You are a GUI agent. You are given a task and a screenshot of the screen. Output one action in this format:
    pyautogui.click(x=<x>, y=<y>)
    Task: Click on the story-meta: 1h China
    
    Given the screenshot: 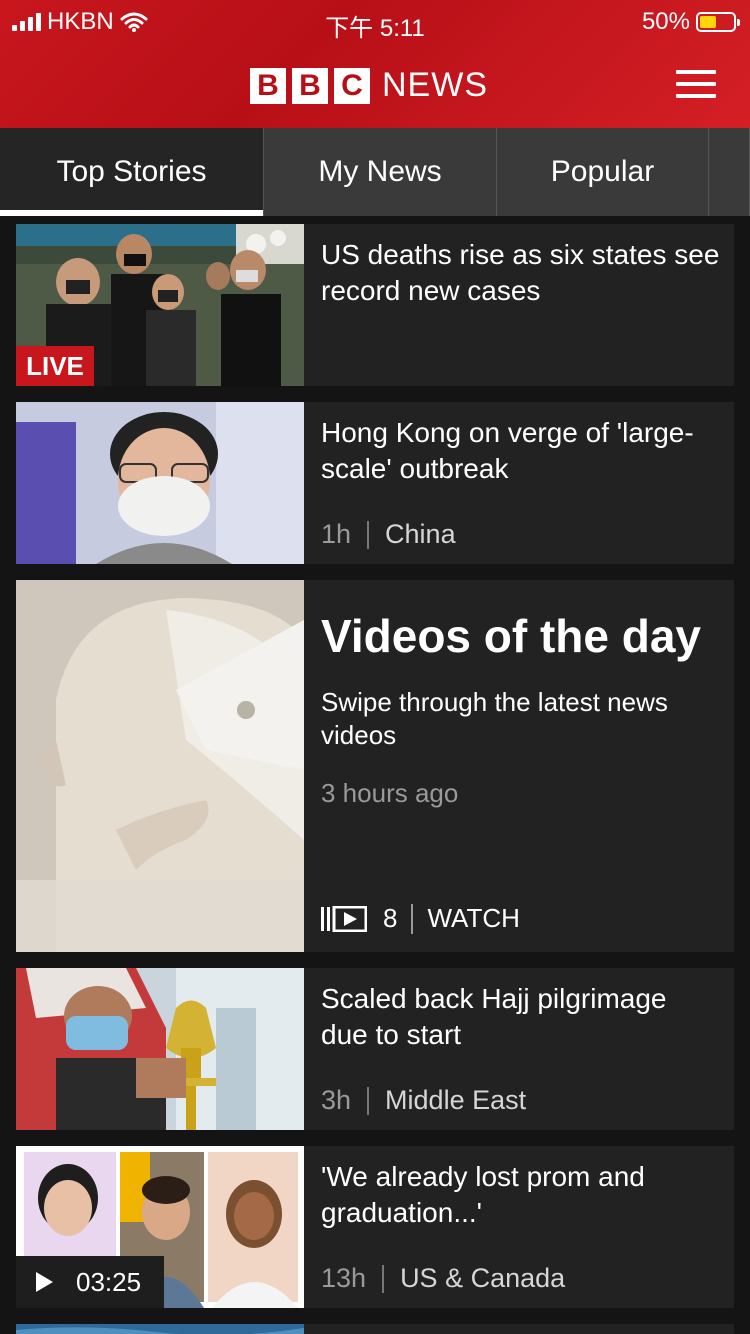 What is the action you would take?
    pyautogui.click(x=388, y=534)
    